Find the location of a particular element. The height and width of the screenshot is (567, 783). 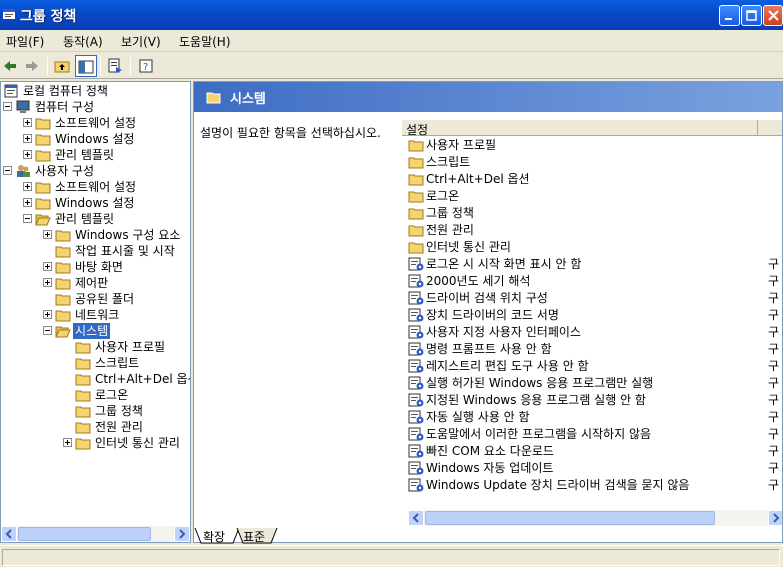

tab-standard: 표준 is located at coordinates (254, 536).